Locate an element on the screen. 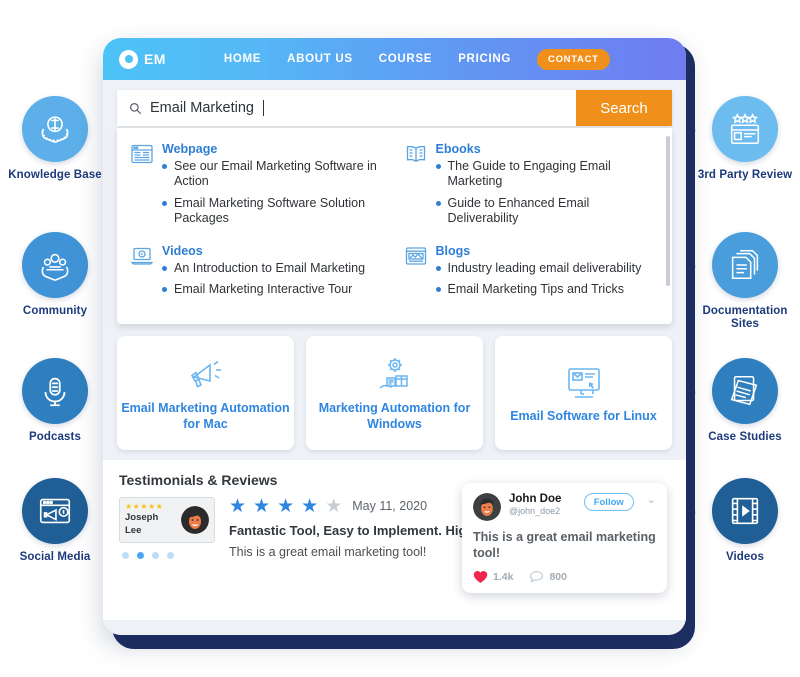 This screenshot has width=800, height=677. tweet-stats: 1.4k 800 is located at coordinates (564, 577).